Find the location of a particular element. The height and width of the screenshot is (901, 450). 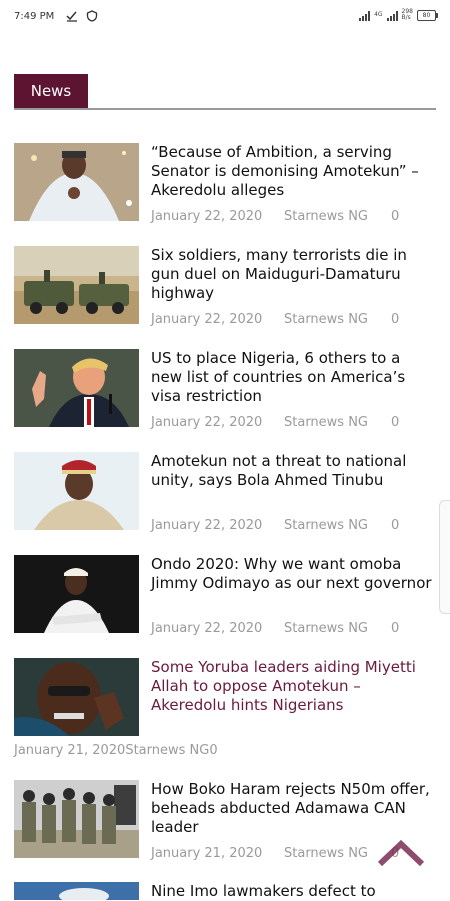

check-download-icon is located at coordinates (71, 16).